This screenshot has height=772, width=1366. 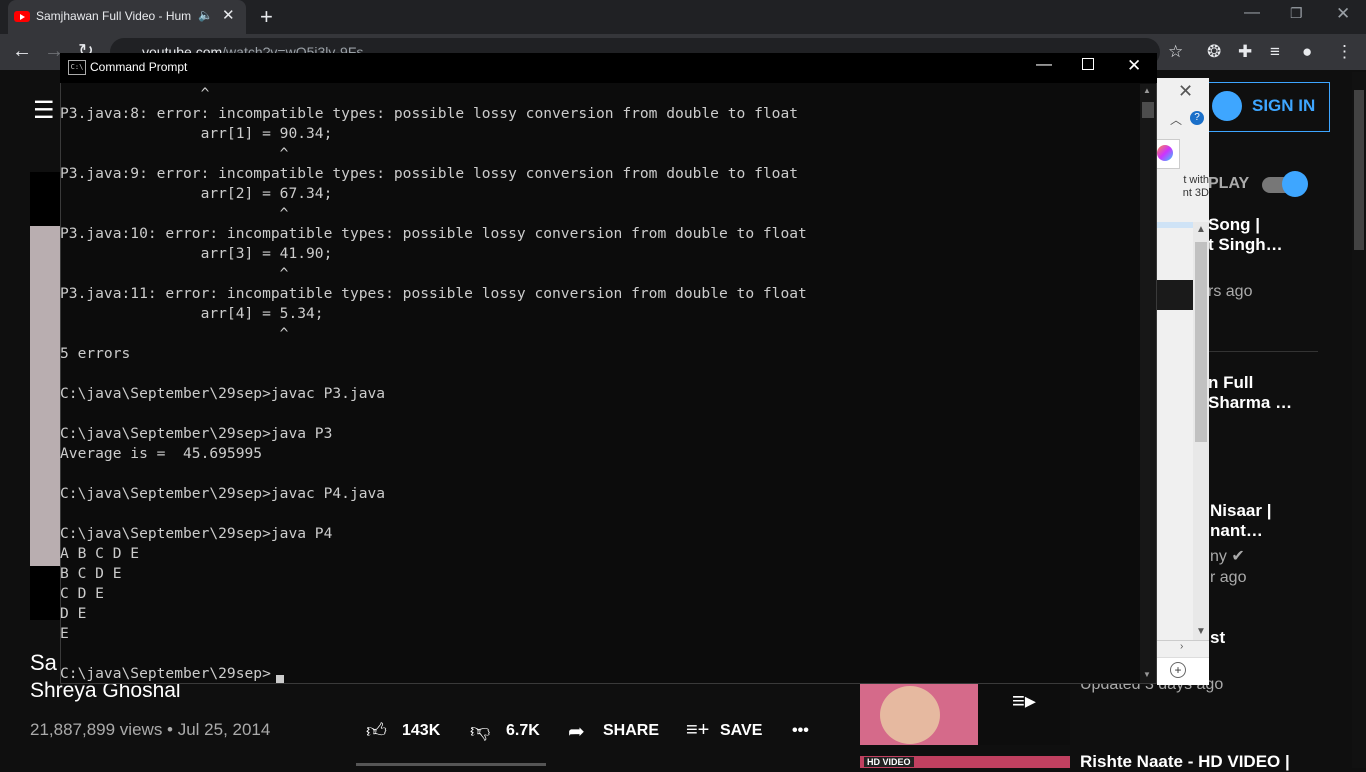 What do you see at coordinates (1275, 52) in the screenshot?
I see `media-queue-icon: ≡` at bounding box center [1275, 52].